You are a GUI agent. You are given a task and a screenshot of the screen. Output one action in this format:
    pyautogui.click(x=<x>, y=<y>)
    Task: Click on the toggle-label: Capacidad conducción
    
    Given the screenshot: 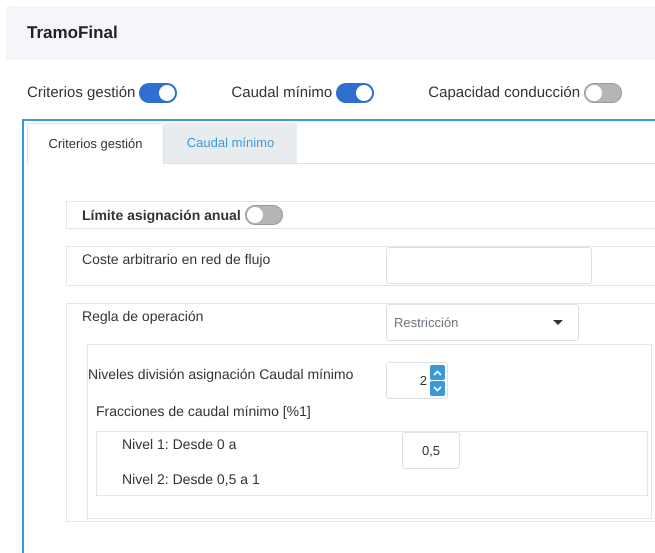 What is the action you would take?
    pyautogui.click(x=504, y=92)
    